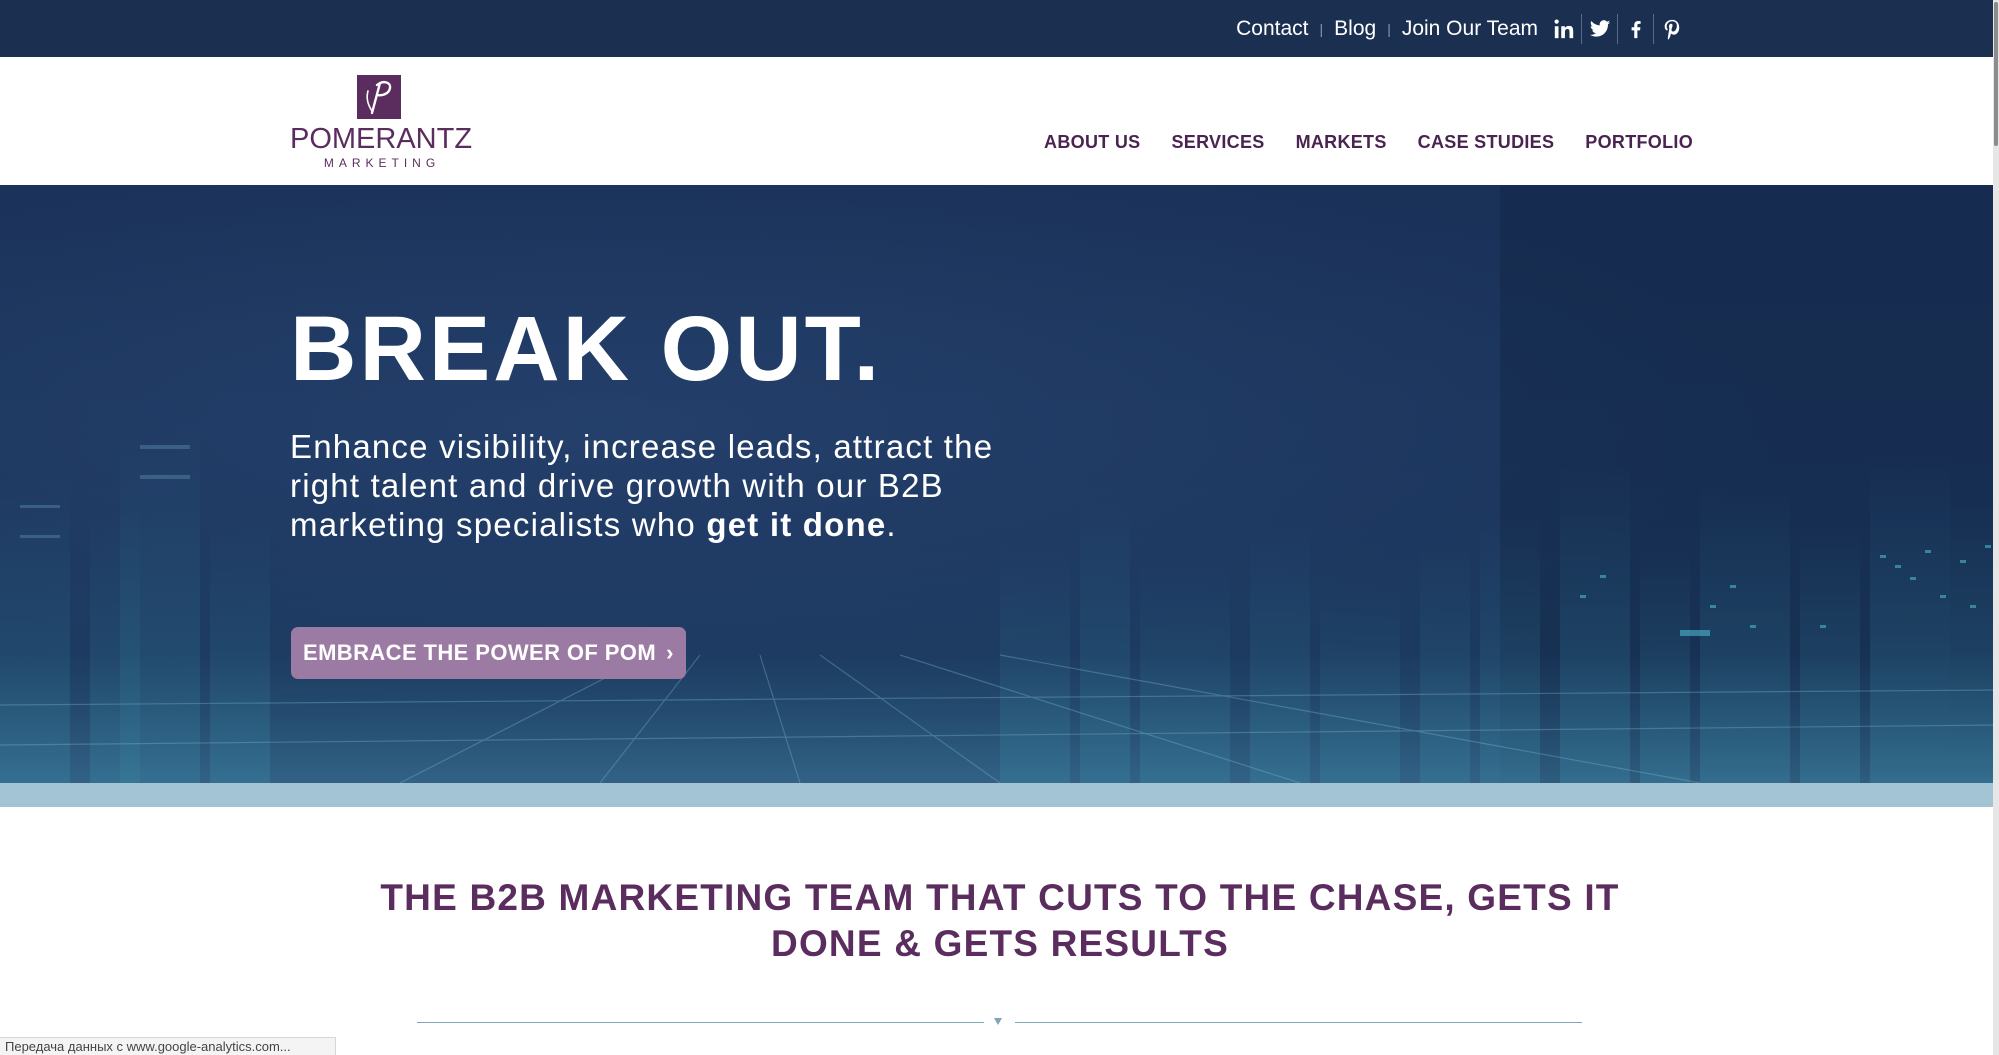  What do you see at coordinates (1563, 29) in the screenshot?
I see `linkedin-icon` at bounding box center [1563, 29].